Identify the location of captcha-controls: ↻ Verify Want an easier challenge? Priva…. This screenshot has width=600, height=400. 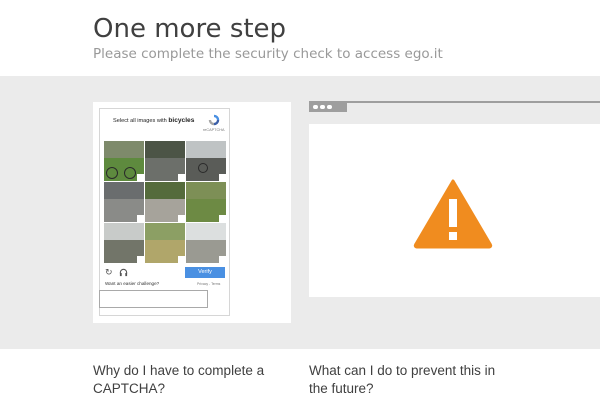
(166, 277).